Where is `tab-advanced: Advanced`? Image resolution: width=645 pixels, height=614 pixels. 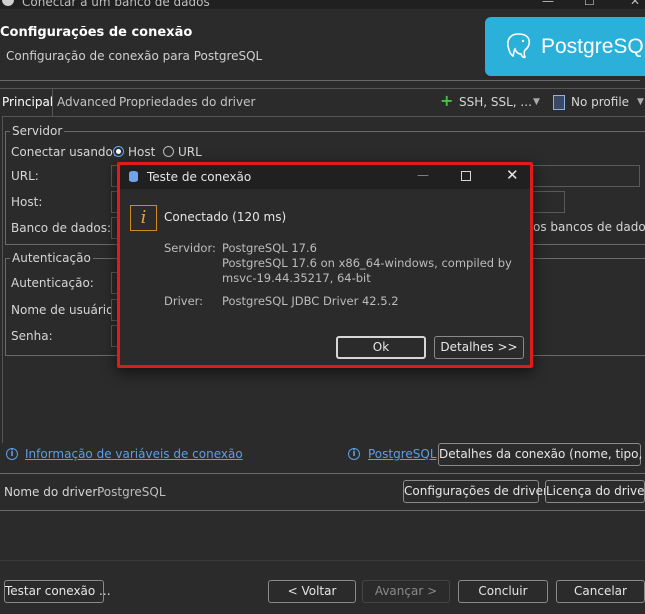
tab-advanced: Advanced is located at coordinates (86, 102).